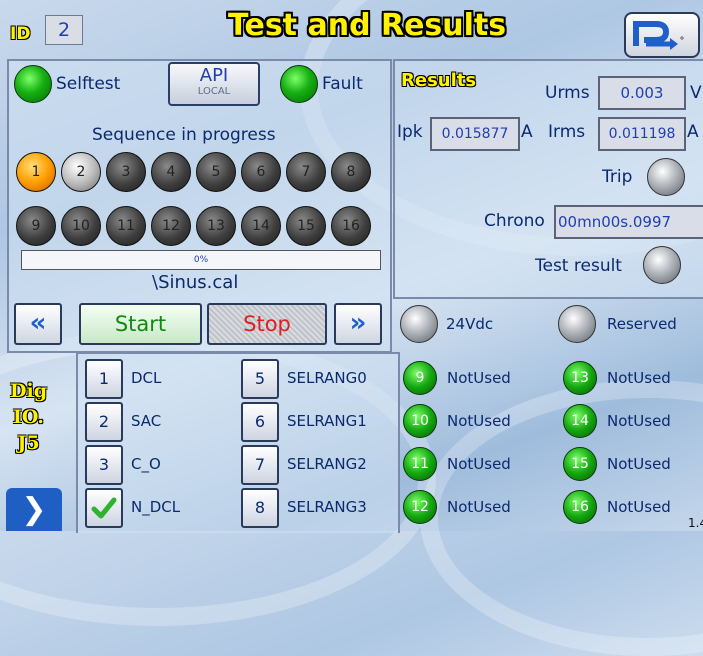 This screenshot has height=656, width=703. I want to click on start-button: Start, so click(140, 324).